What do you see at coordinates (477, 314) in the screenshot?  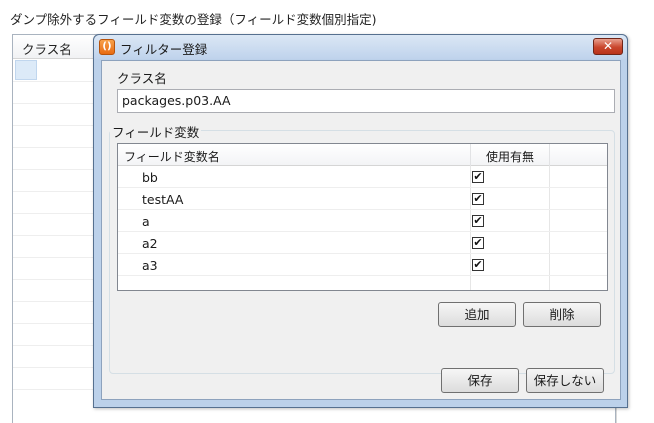 I see `add-button: 追加` at bounding box center [477, 314].